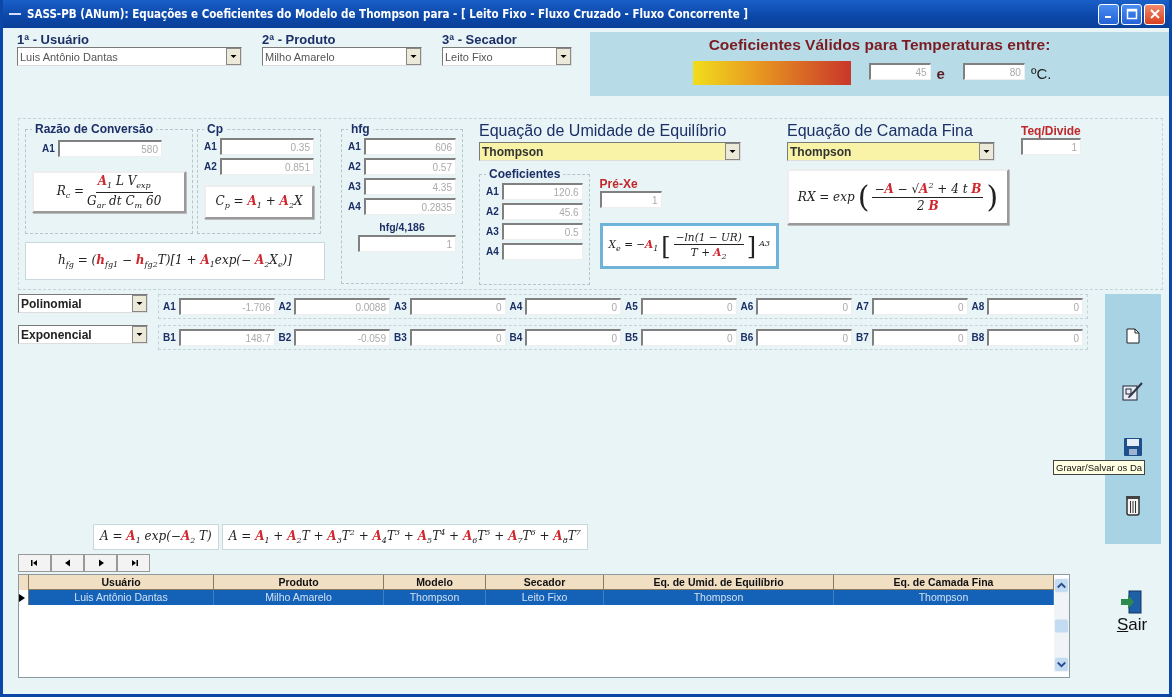 This screenshot has height=697, width=1172. What do you see at coordinates (542, 211) in the screenshot?
I see `number-field: 45.6` at bounding box center [542, 211].